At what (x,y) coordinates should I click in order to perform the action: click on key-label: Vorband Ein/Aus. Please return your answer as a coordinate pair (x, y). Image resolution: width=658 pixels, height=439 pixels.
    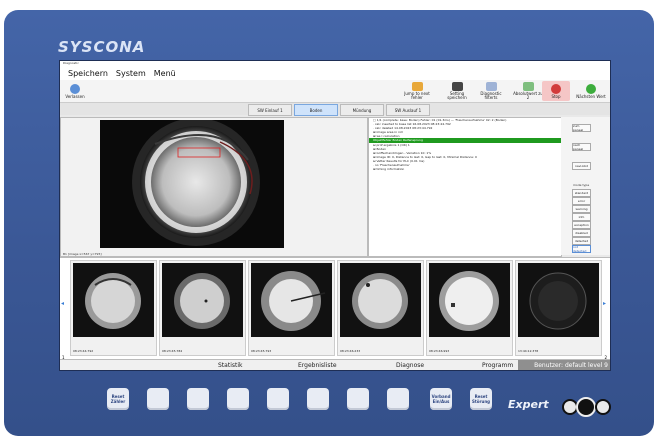
    Looking at the image, I should click on (441, 399).